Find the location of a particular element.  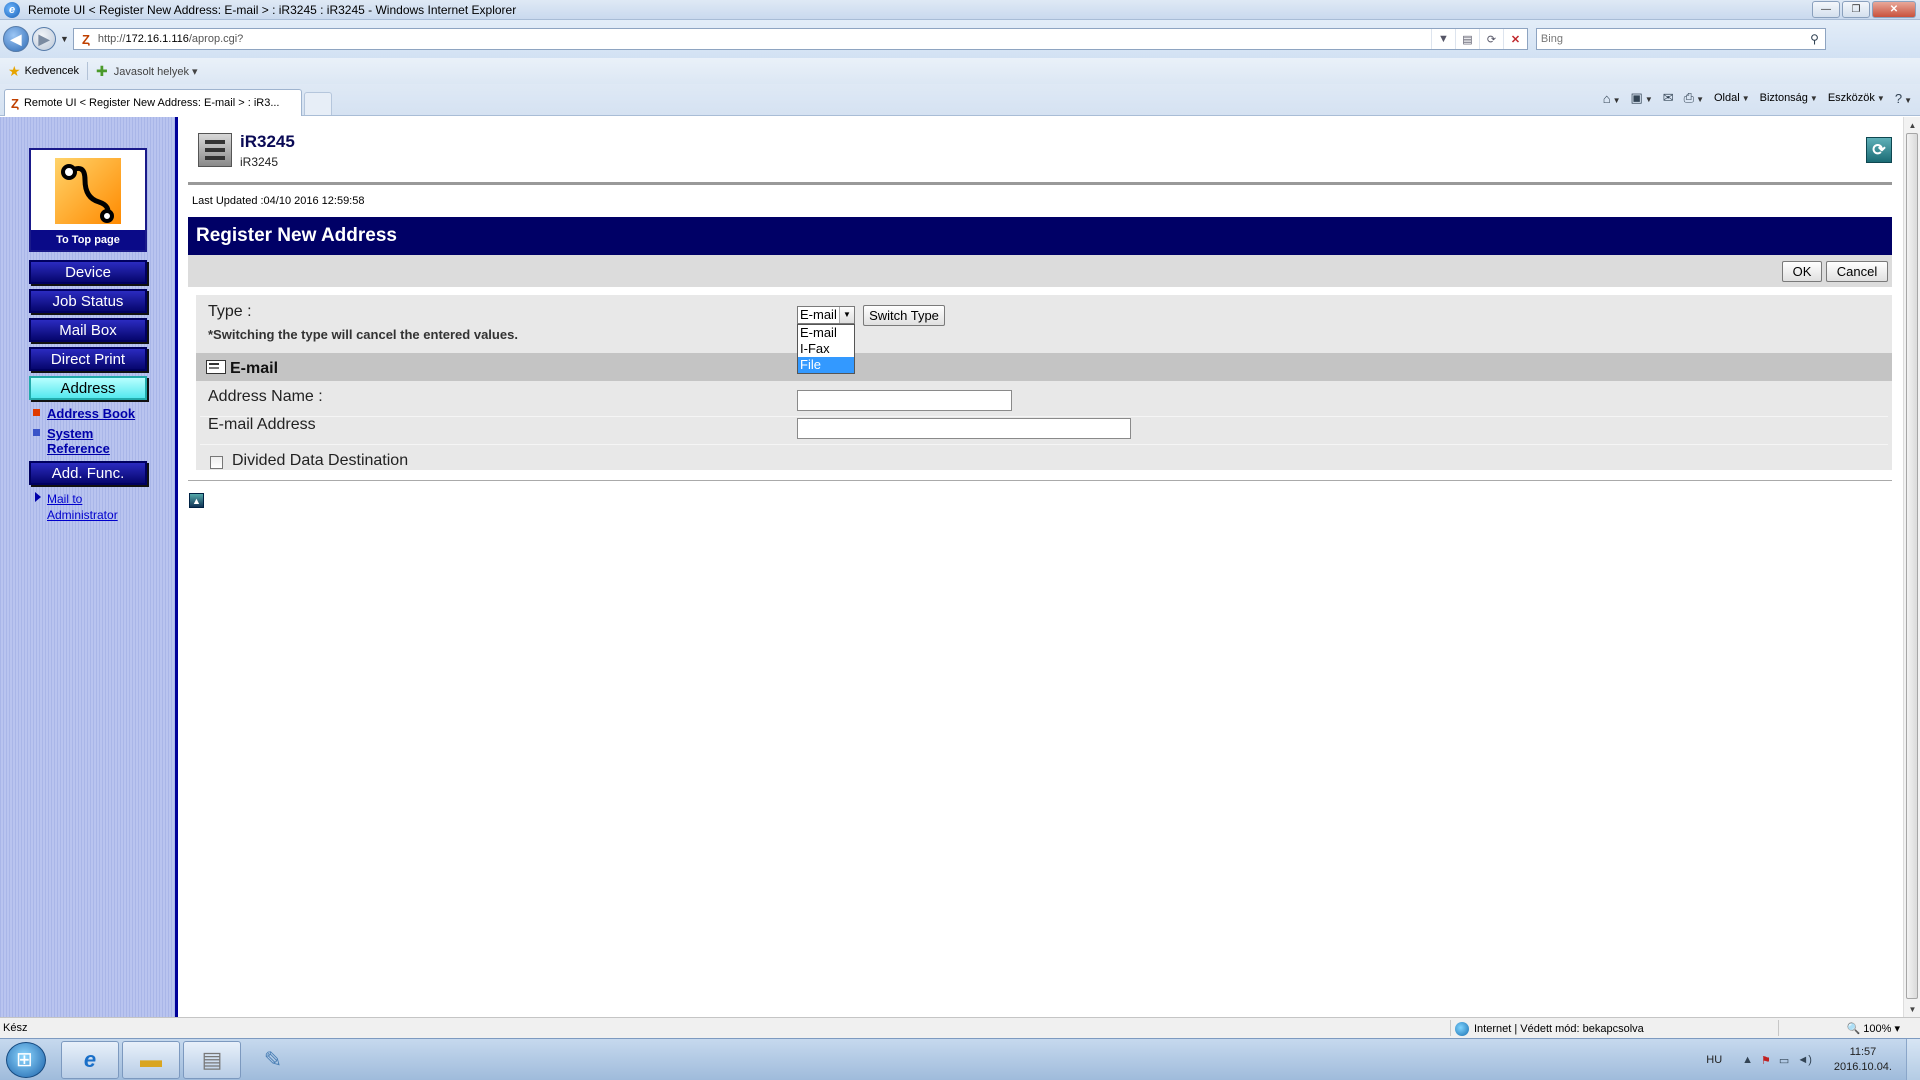

start-button is located at coordinates (26, 1060).